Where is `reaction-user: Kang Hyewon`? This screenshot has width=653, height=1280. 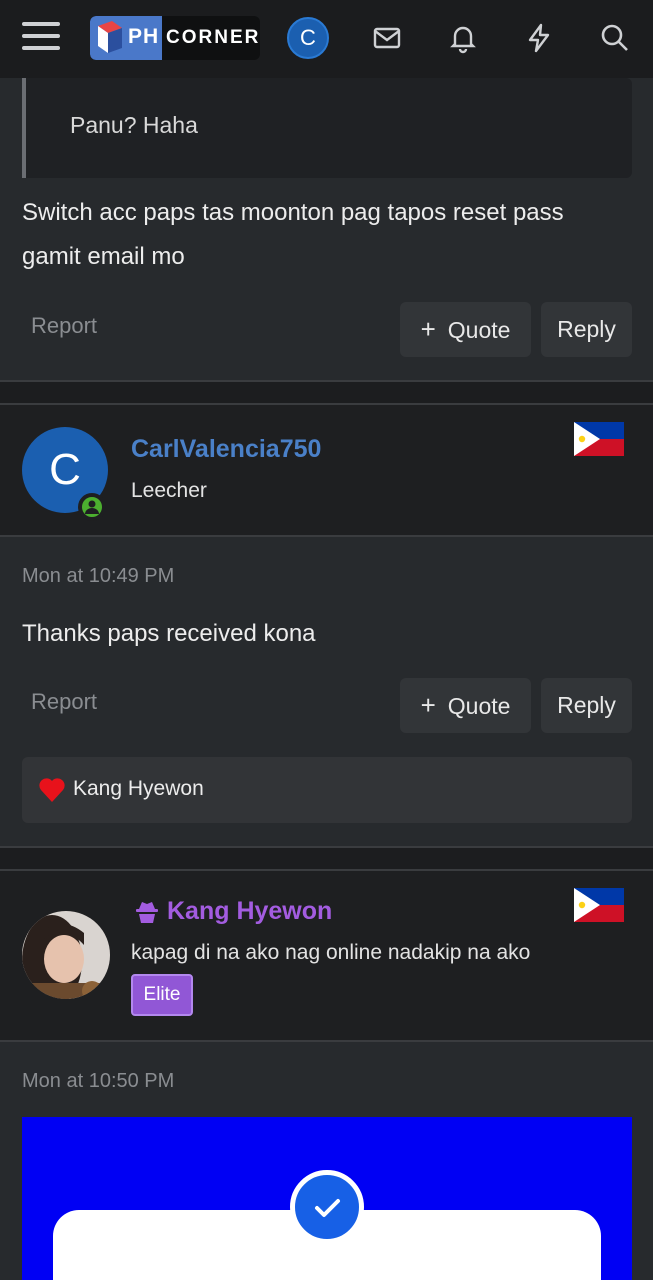 reaction-user: Kang Hyewon is located at coordinates (138, 789).